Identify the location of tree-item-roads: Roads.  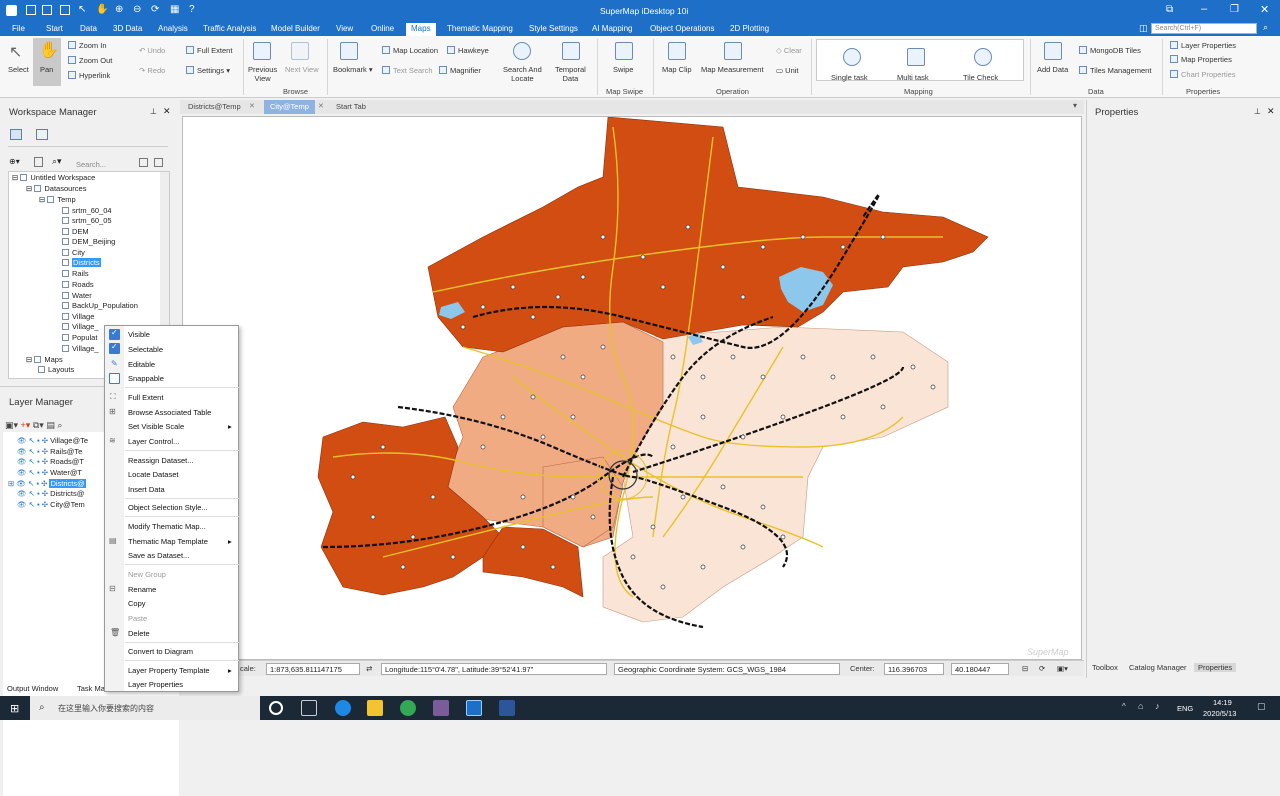
(78, 284).